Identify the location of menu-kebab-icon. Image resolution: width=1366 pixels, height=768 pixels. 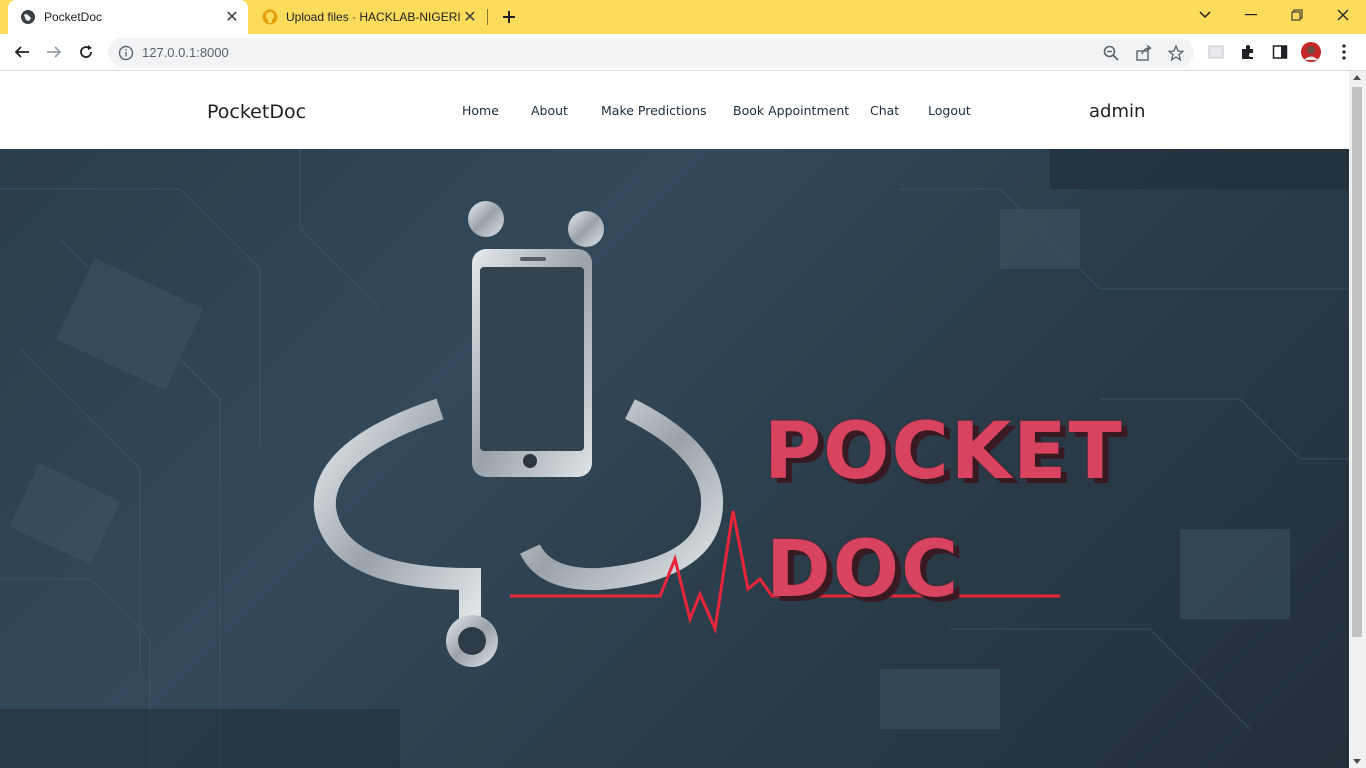
(1344, 52).